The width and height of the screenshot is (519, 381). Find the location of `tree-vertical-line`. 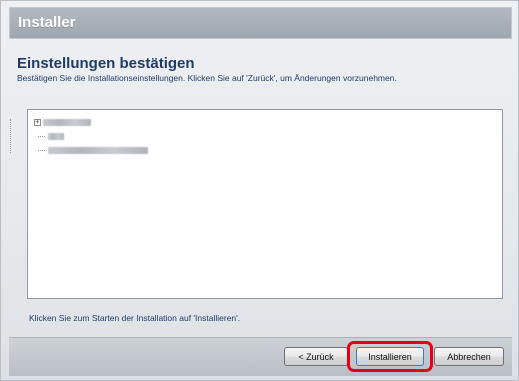

tree-vertical-line is located at coordinates (10, 136).